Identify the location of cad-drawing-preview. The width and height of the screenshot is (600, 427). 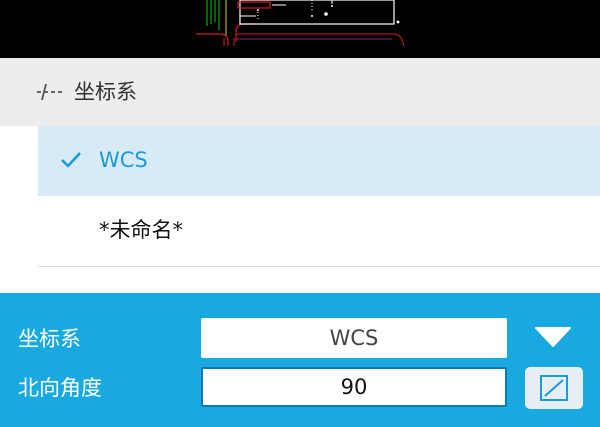
(300, 29).